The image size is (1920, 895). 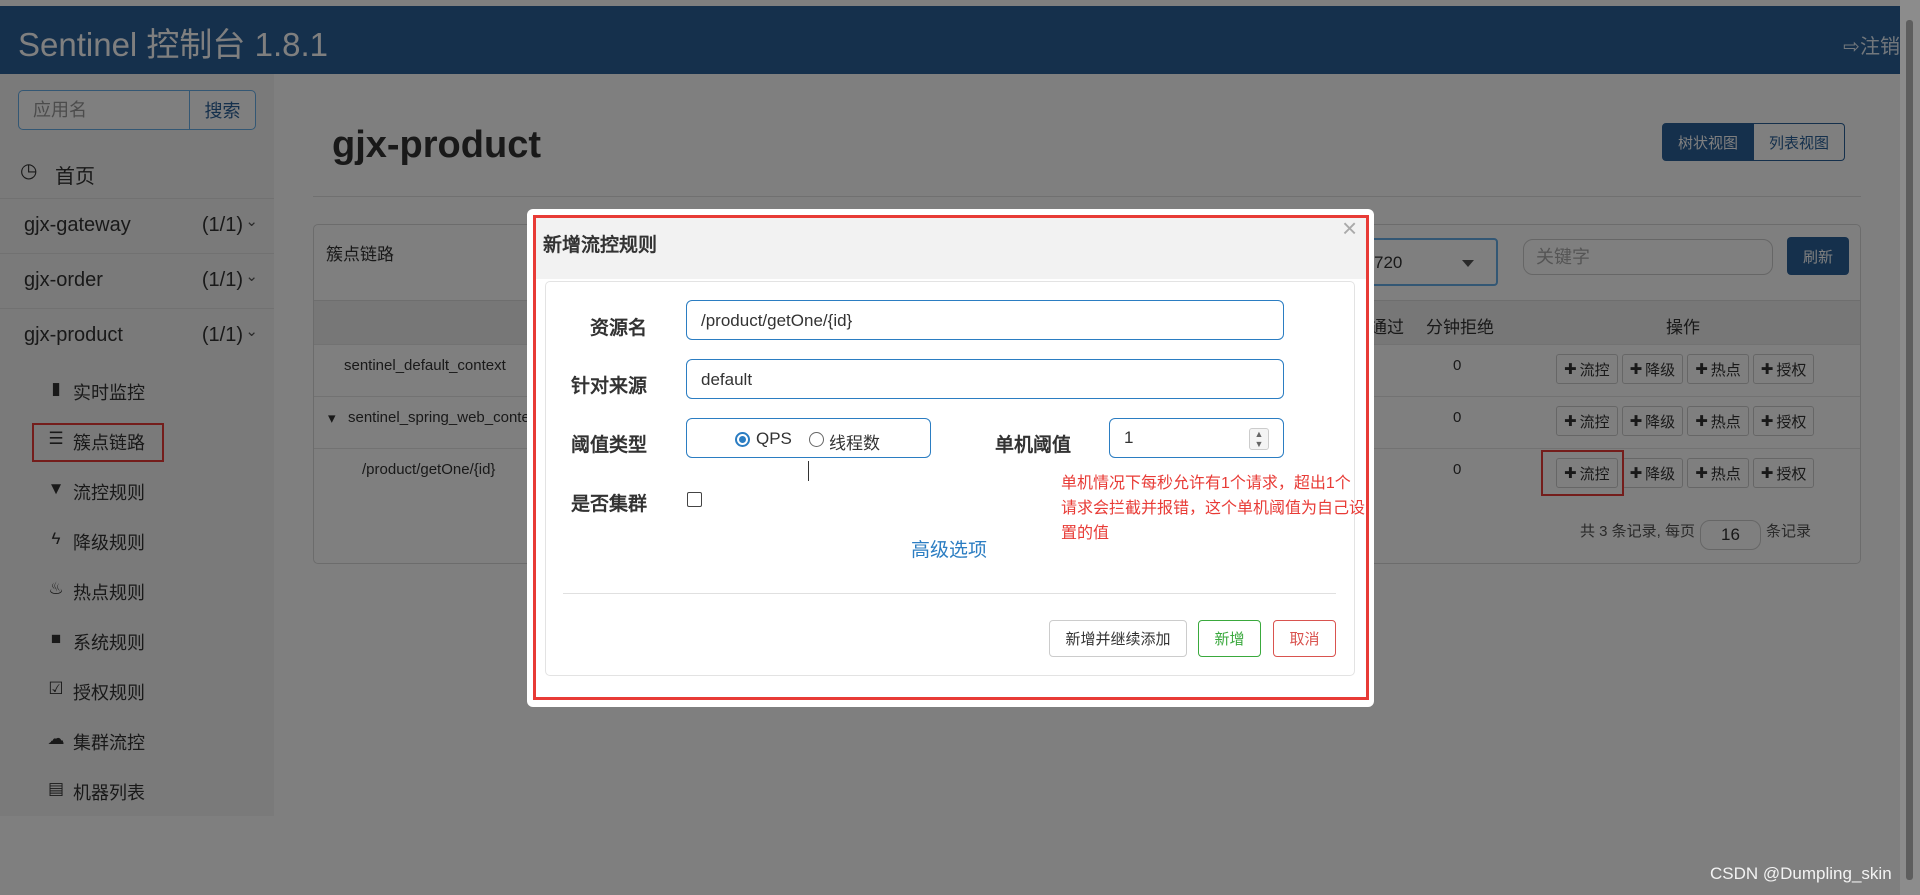 I want to click on watermark: CSDN @Dumpling_skin, so click(x=1801, y=873).